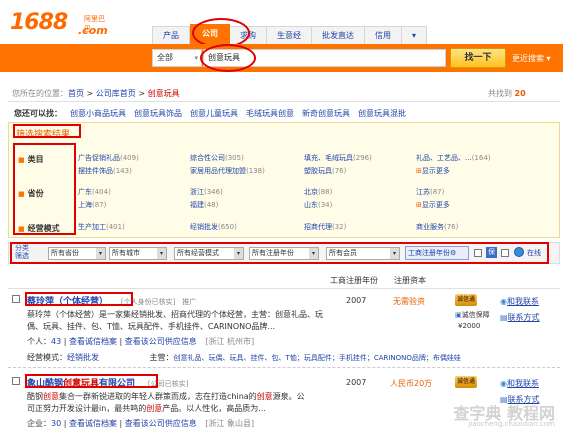 Image resolution: width=563 pixels, height=435 pixels. What do you see at coordinates (76, 93) in the screenshot?
I see `breadcrumb-home: 首页` at bounding box center [76, 93].